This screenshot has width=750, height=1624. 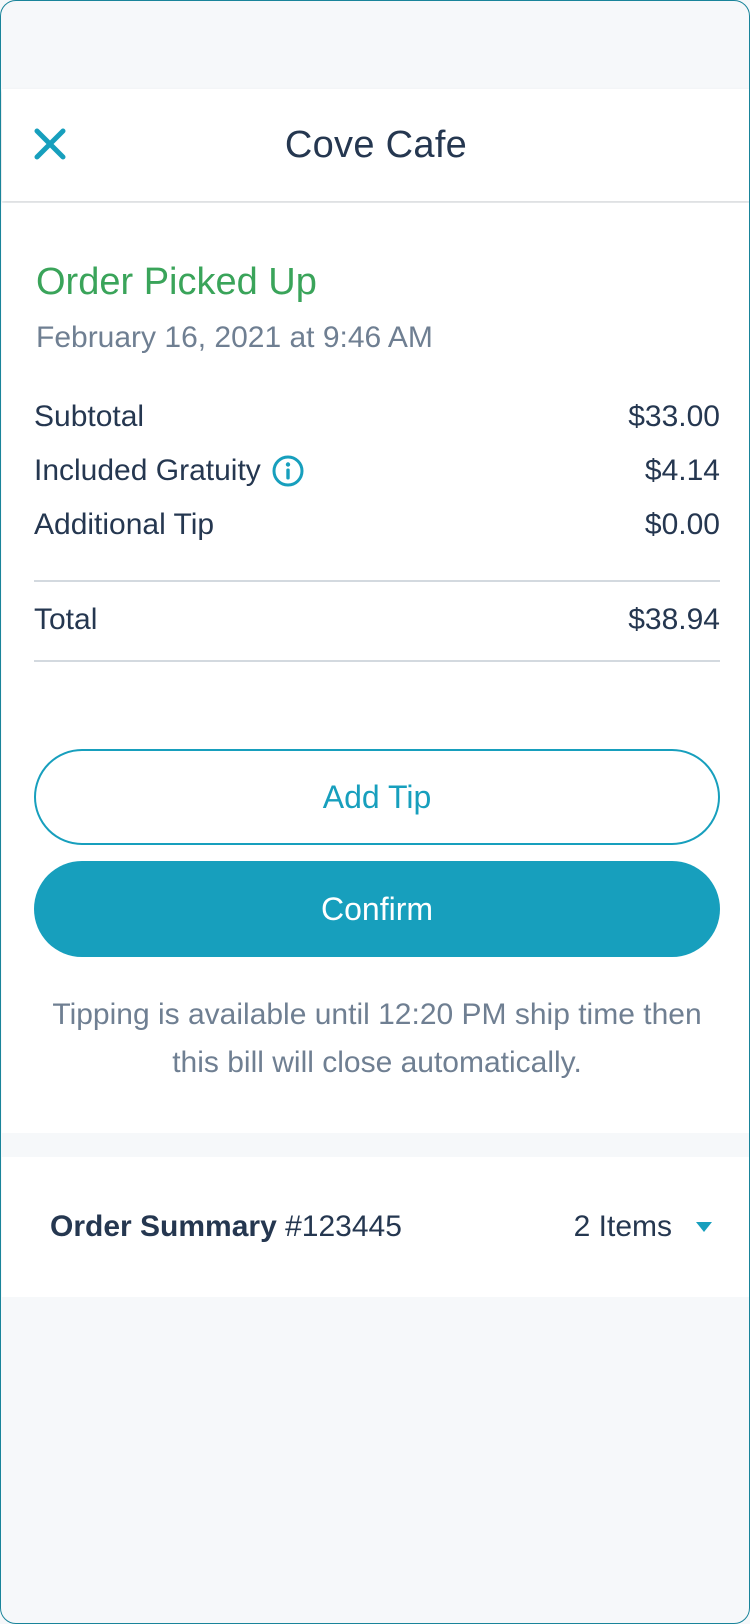 What do you see at coordinates (176, 282) in the screenshot?
I see `order-status: Order Picked Up` at bounding box center [176, 282].